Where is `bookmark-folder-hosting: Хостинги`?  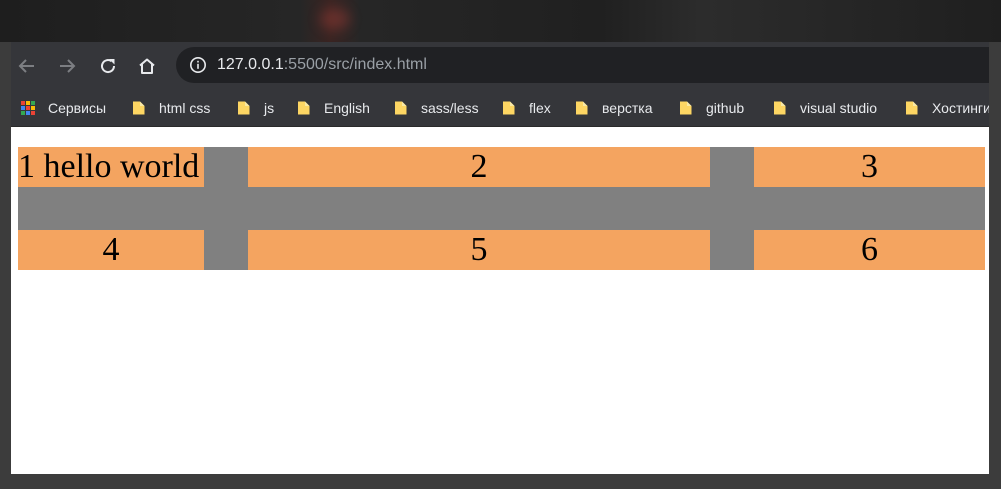 bookmark-folder-hosting: Хостинги is located at coordinates (946, 108).